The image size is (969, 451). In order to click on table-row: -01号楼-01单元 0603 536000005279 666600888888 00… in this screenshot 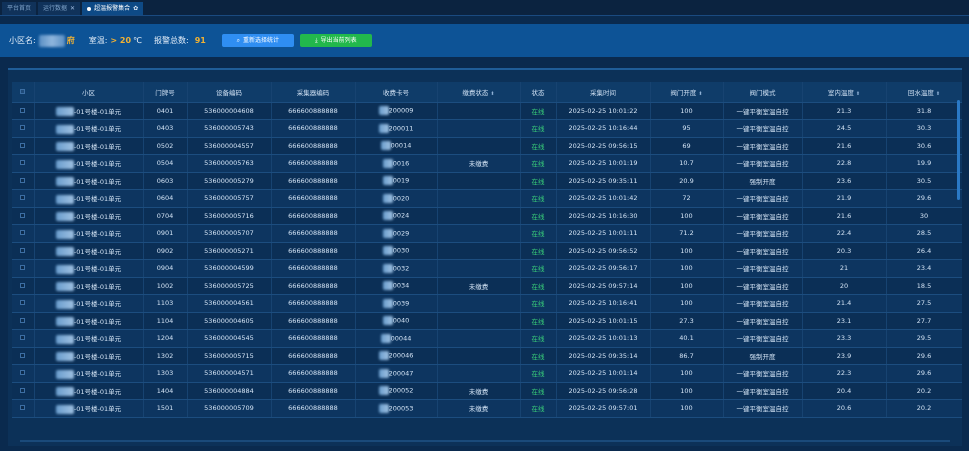, I will do `click(487, 181)`.